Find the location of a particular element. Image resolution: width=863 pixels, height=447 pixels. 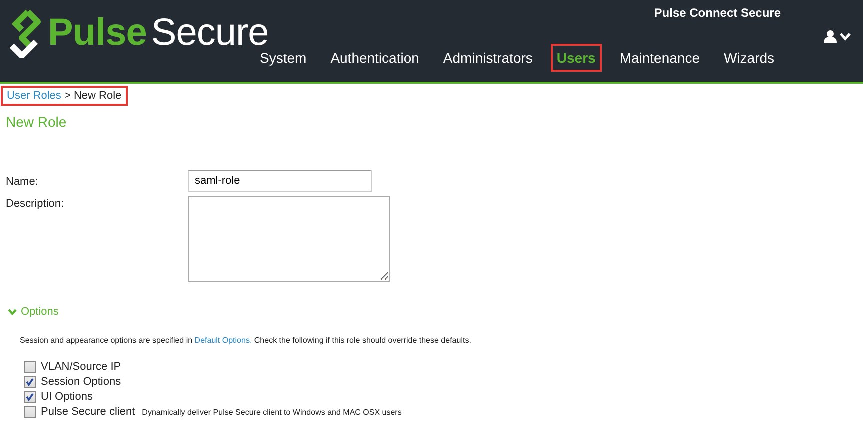

name-input: saml-role is located at coordinates (280, 181).